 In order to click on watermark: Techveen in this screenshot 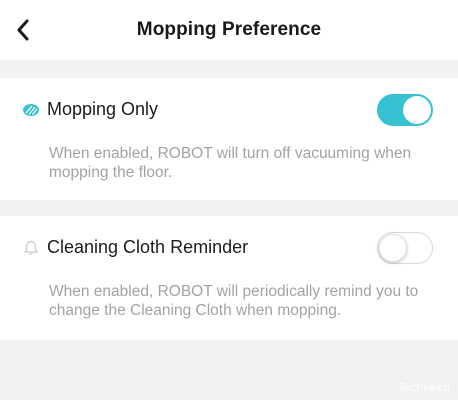, I will do `click(424, 387)`.